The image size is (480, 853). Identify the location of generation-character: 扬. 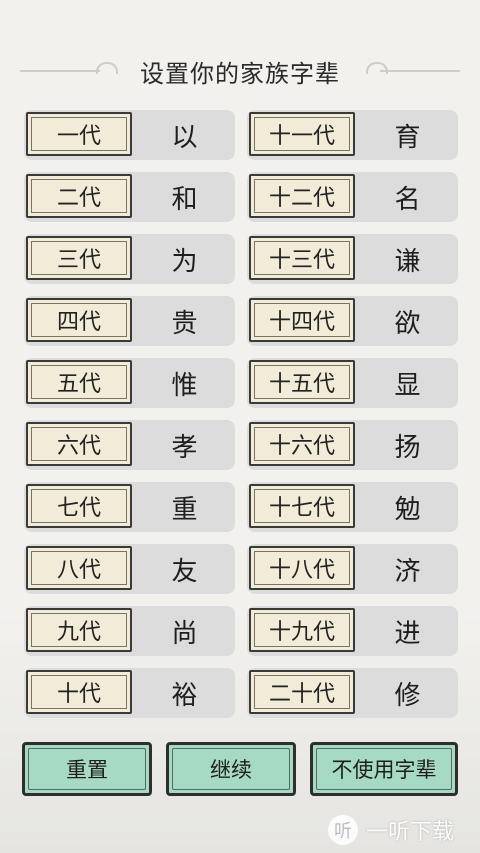
(407, 445).